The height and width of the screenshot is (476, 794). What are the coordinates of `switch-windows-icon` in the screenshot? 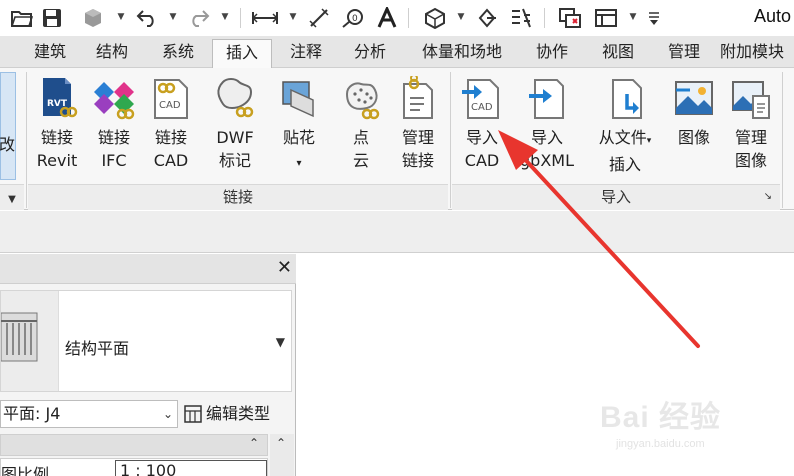 It's located at (607, 18).